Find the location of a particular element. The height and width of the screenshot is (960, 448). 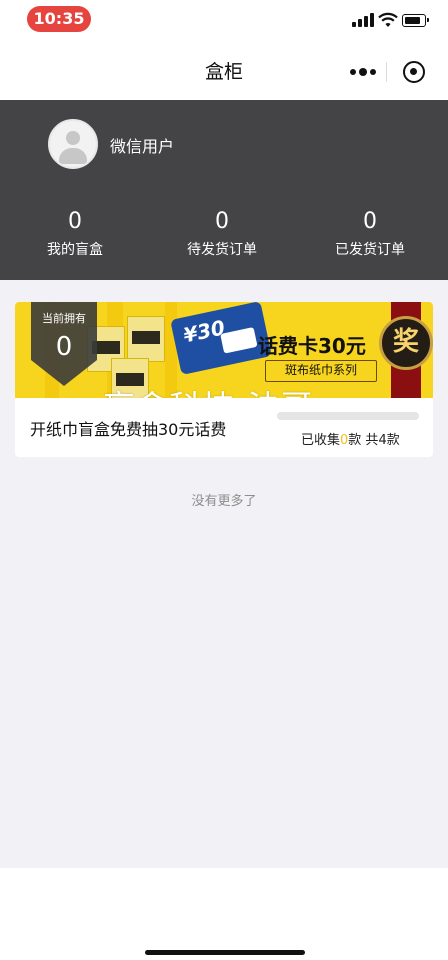

collection-status: 已收集0款 共4款 is located at coordinates (350, 438).